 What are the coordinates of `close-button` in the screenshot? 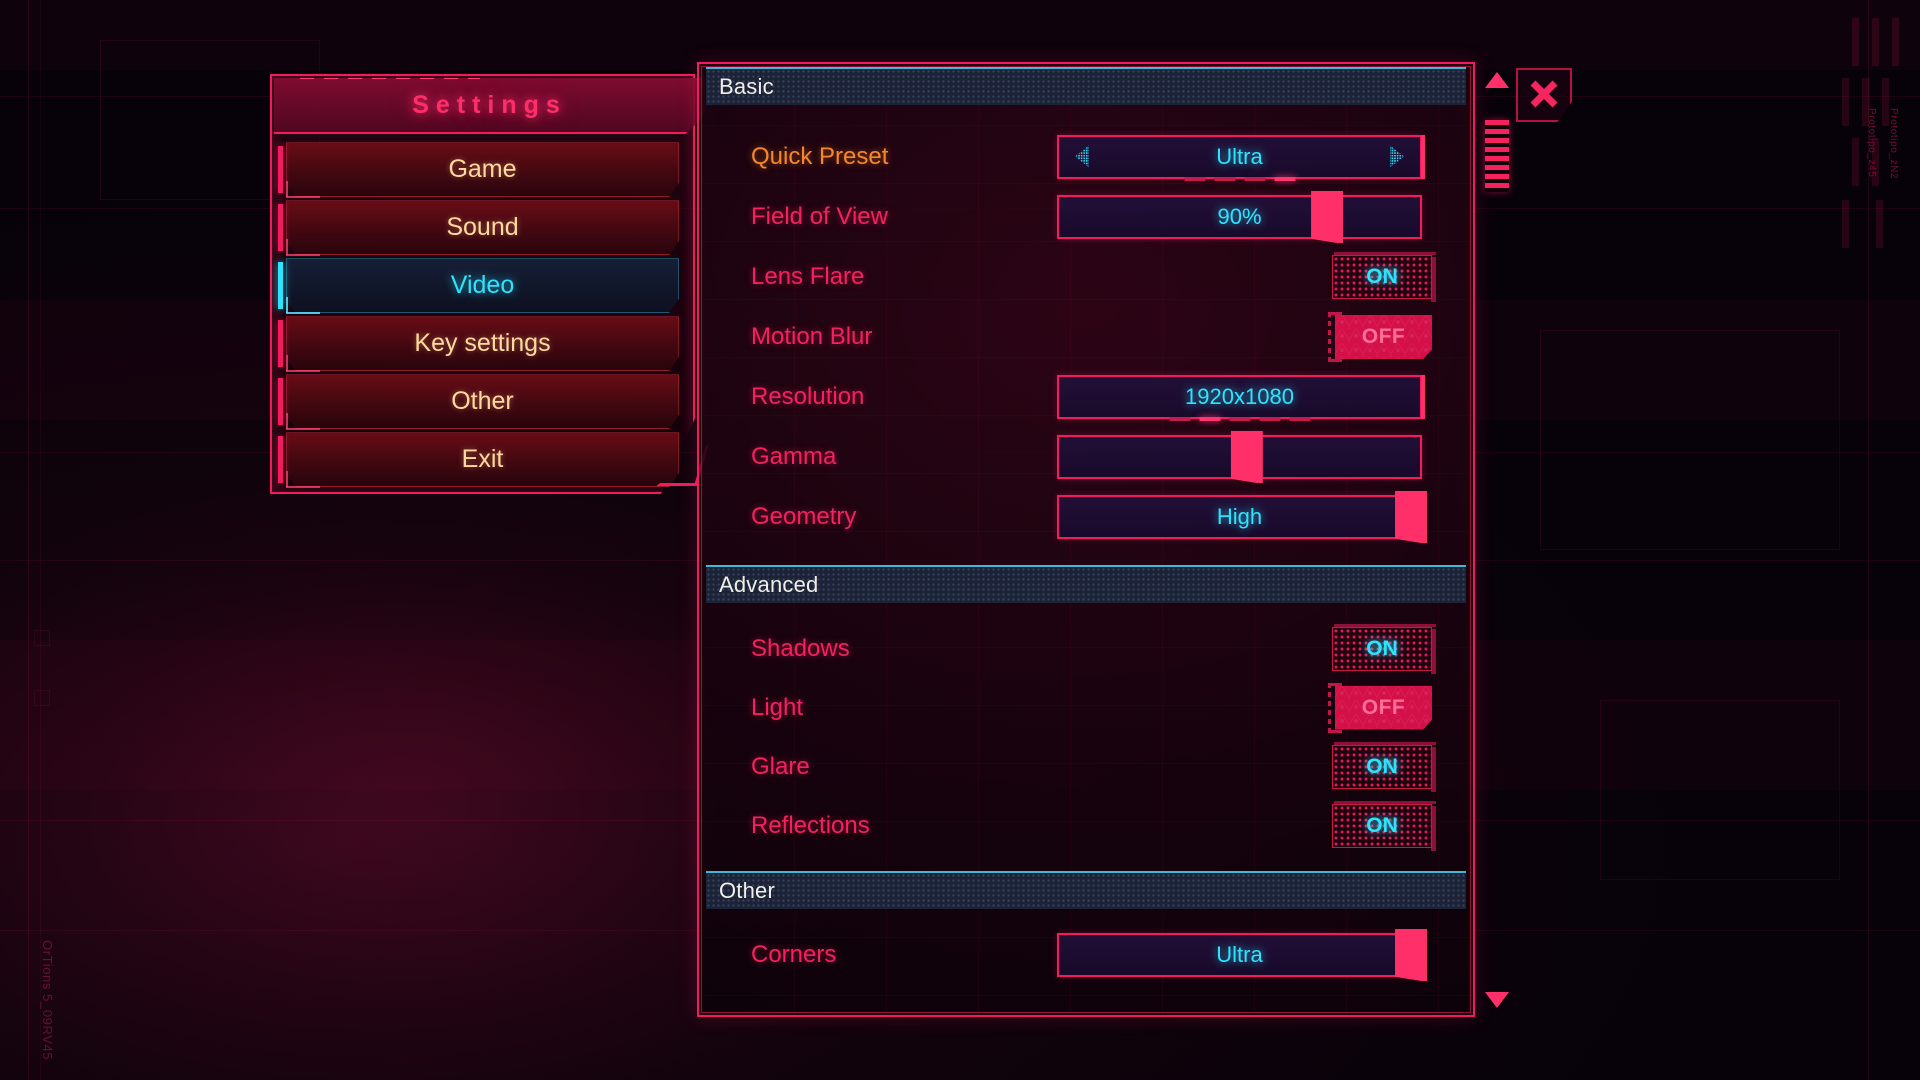 It's located at (1544, 95).